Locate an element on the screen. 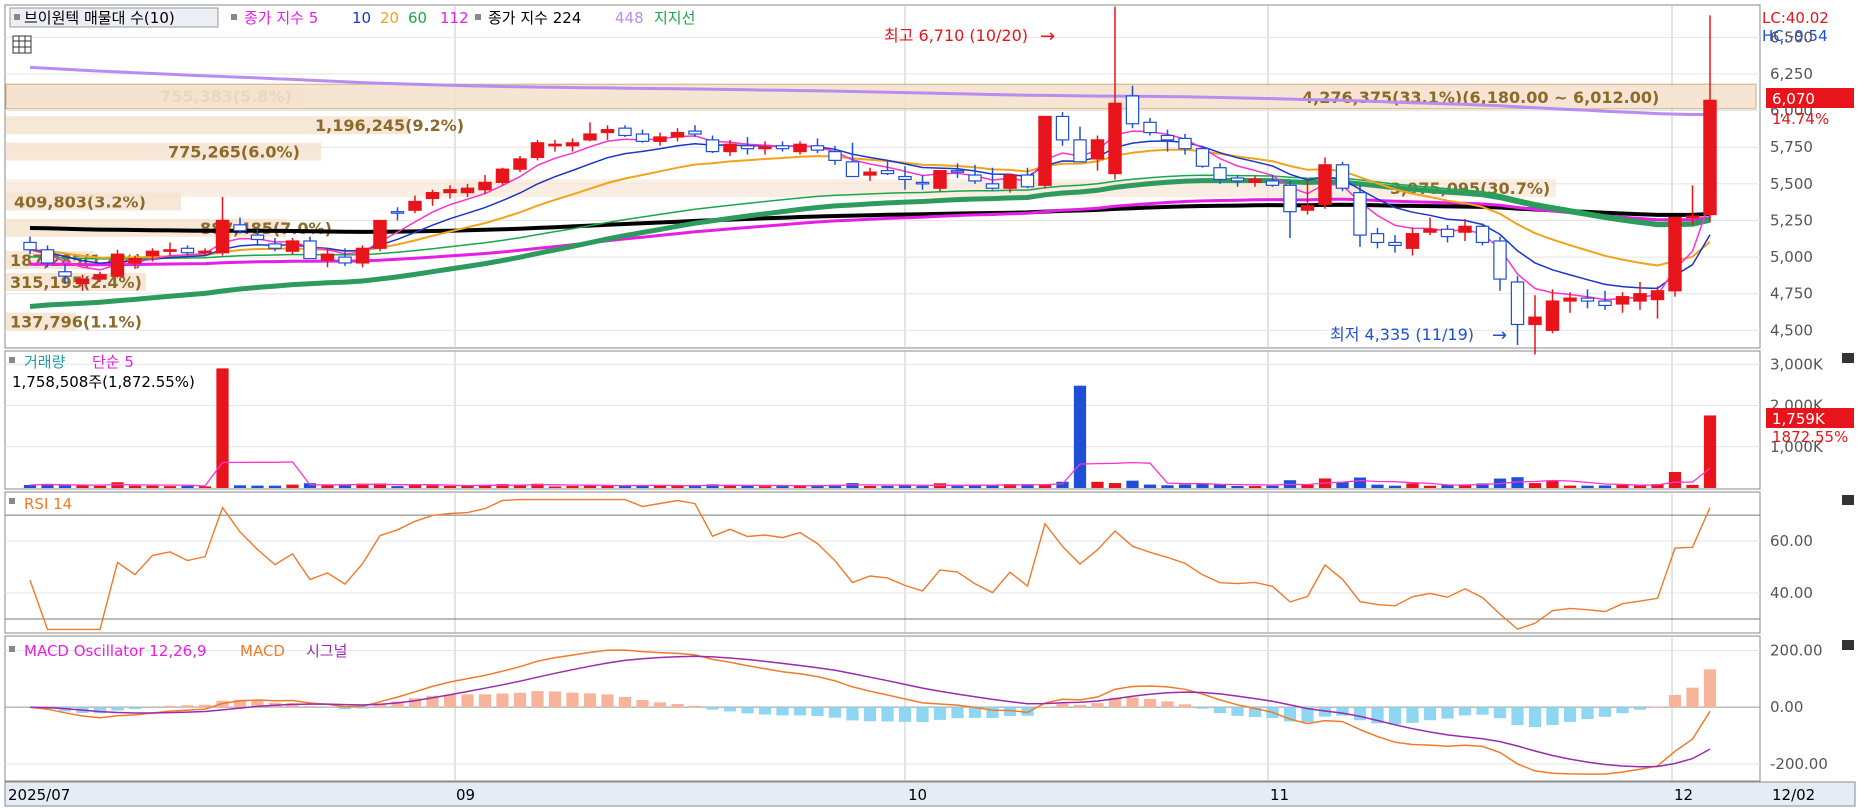 This screenshot has height=808, width=1858. price-tick-label: 6,500 is located at coordinates (1791, 37).